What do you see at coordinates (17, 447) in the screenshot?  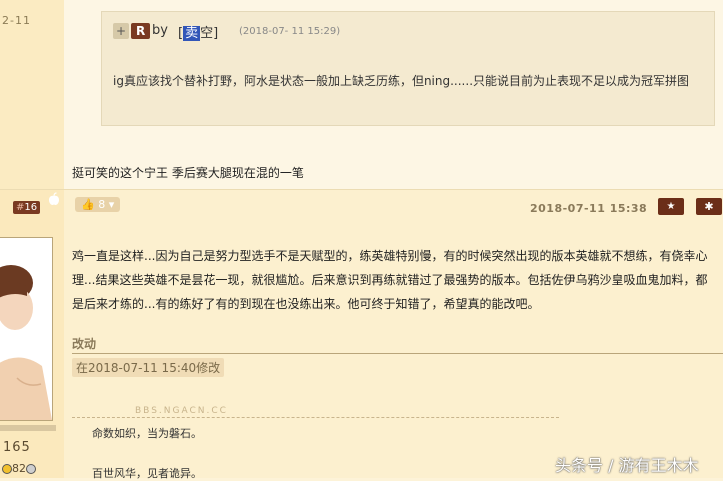 I see `author-number: 165` at bounding box center [17, 447].